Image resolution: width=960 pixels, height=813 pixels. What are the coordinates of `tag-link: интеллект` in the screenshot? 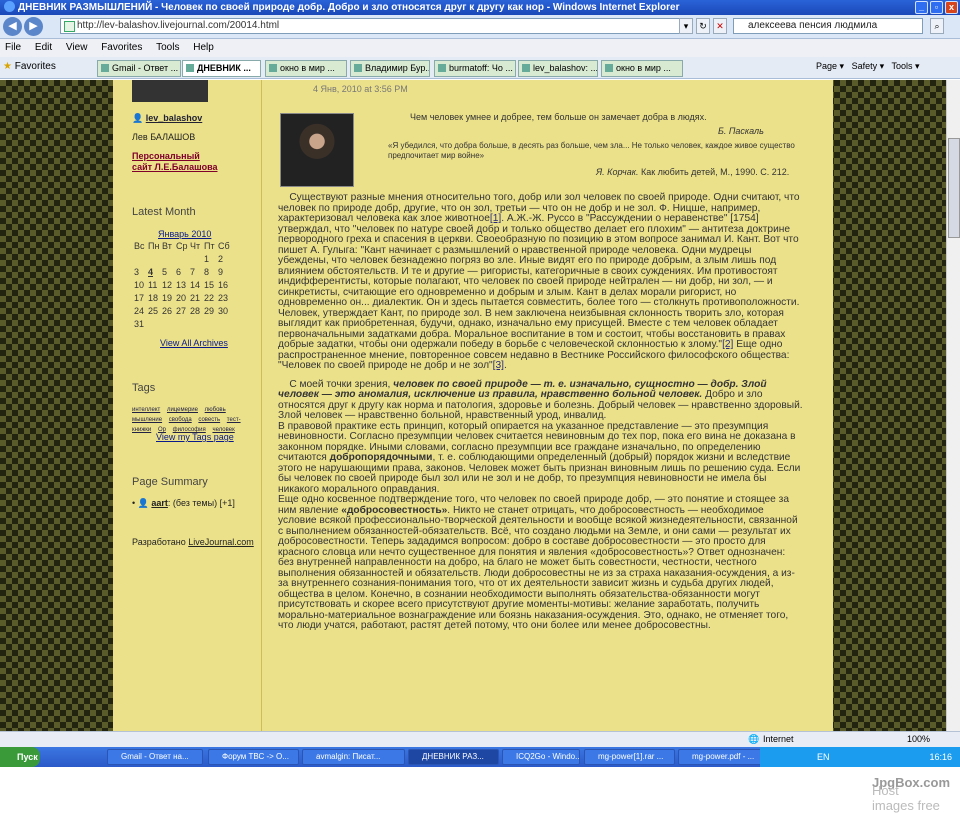 It's located at (146, 410).